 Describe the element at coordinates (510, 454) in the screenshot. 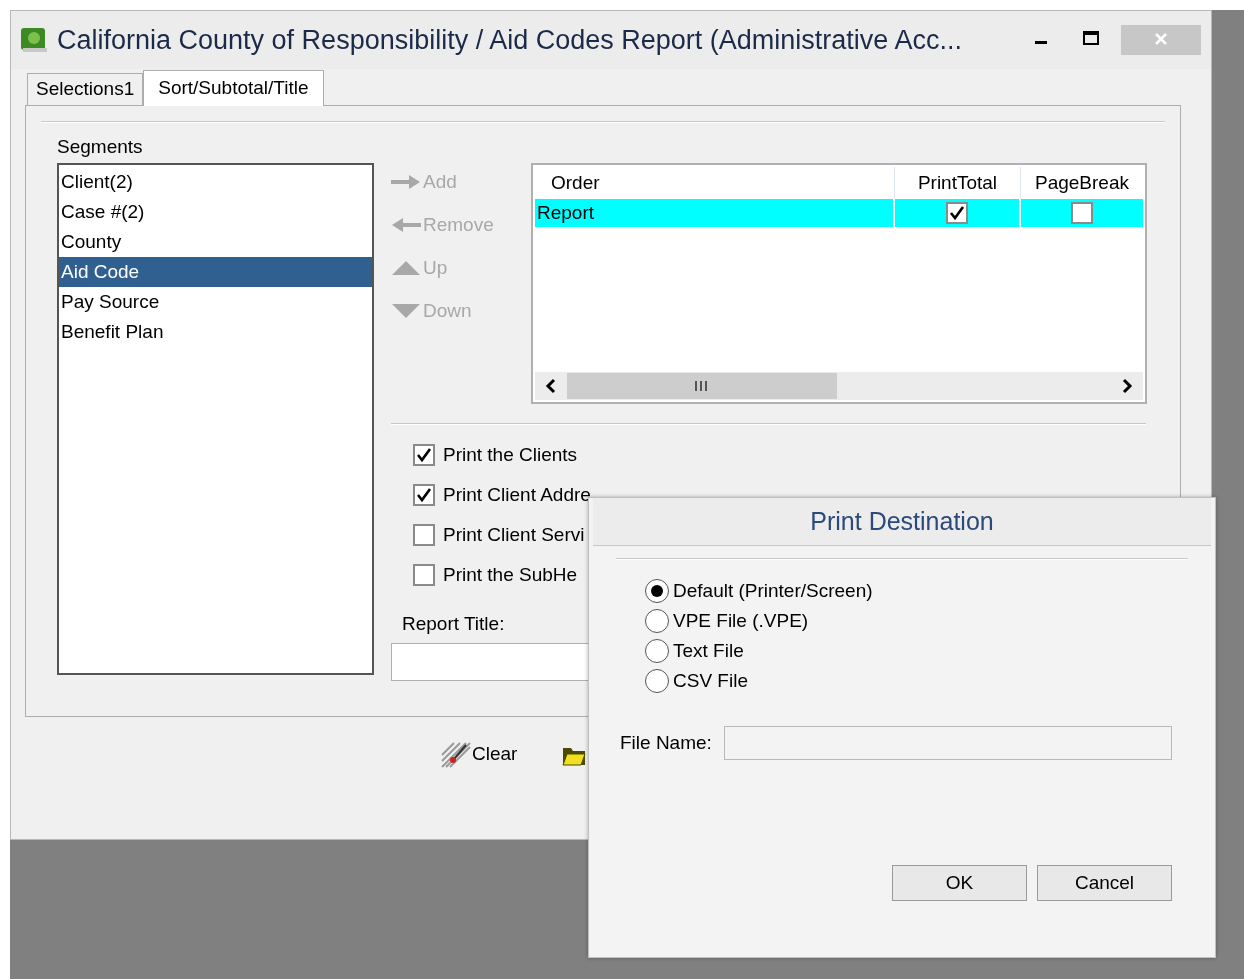

I see `option-label: Print the Clients` at that location.